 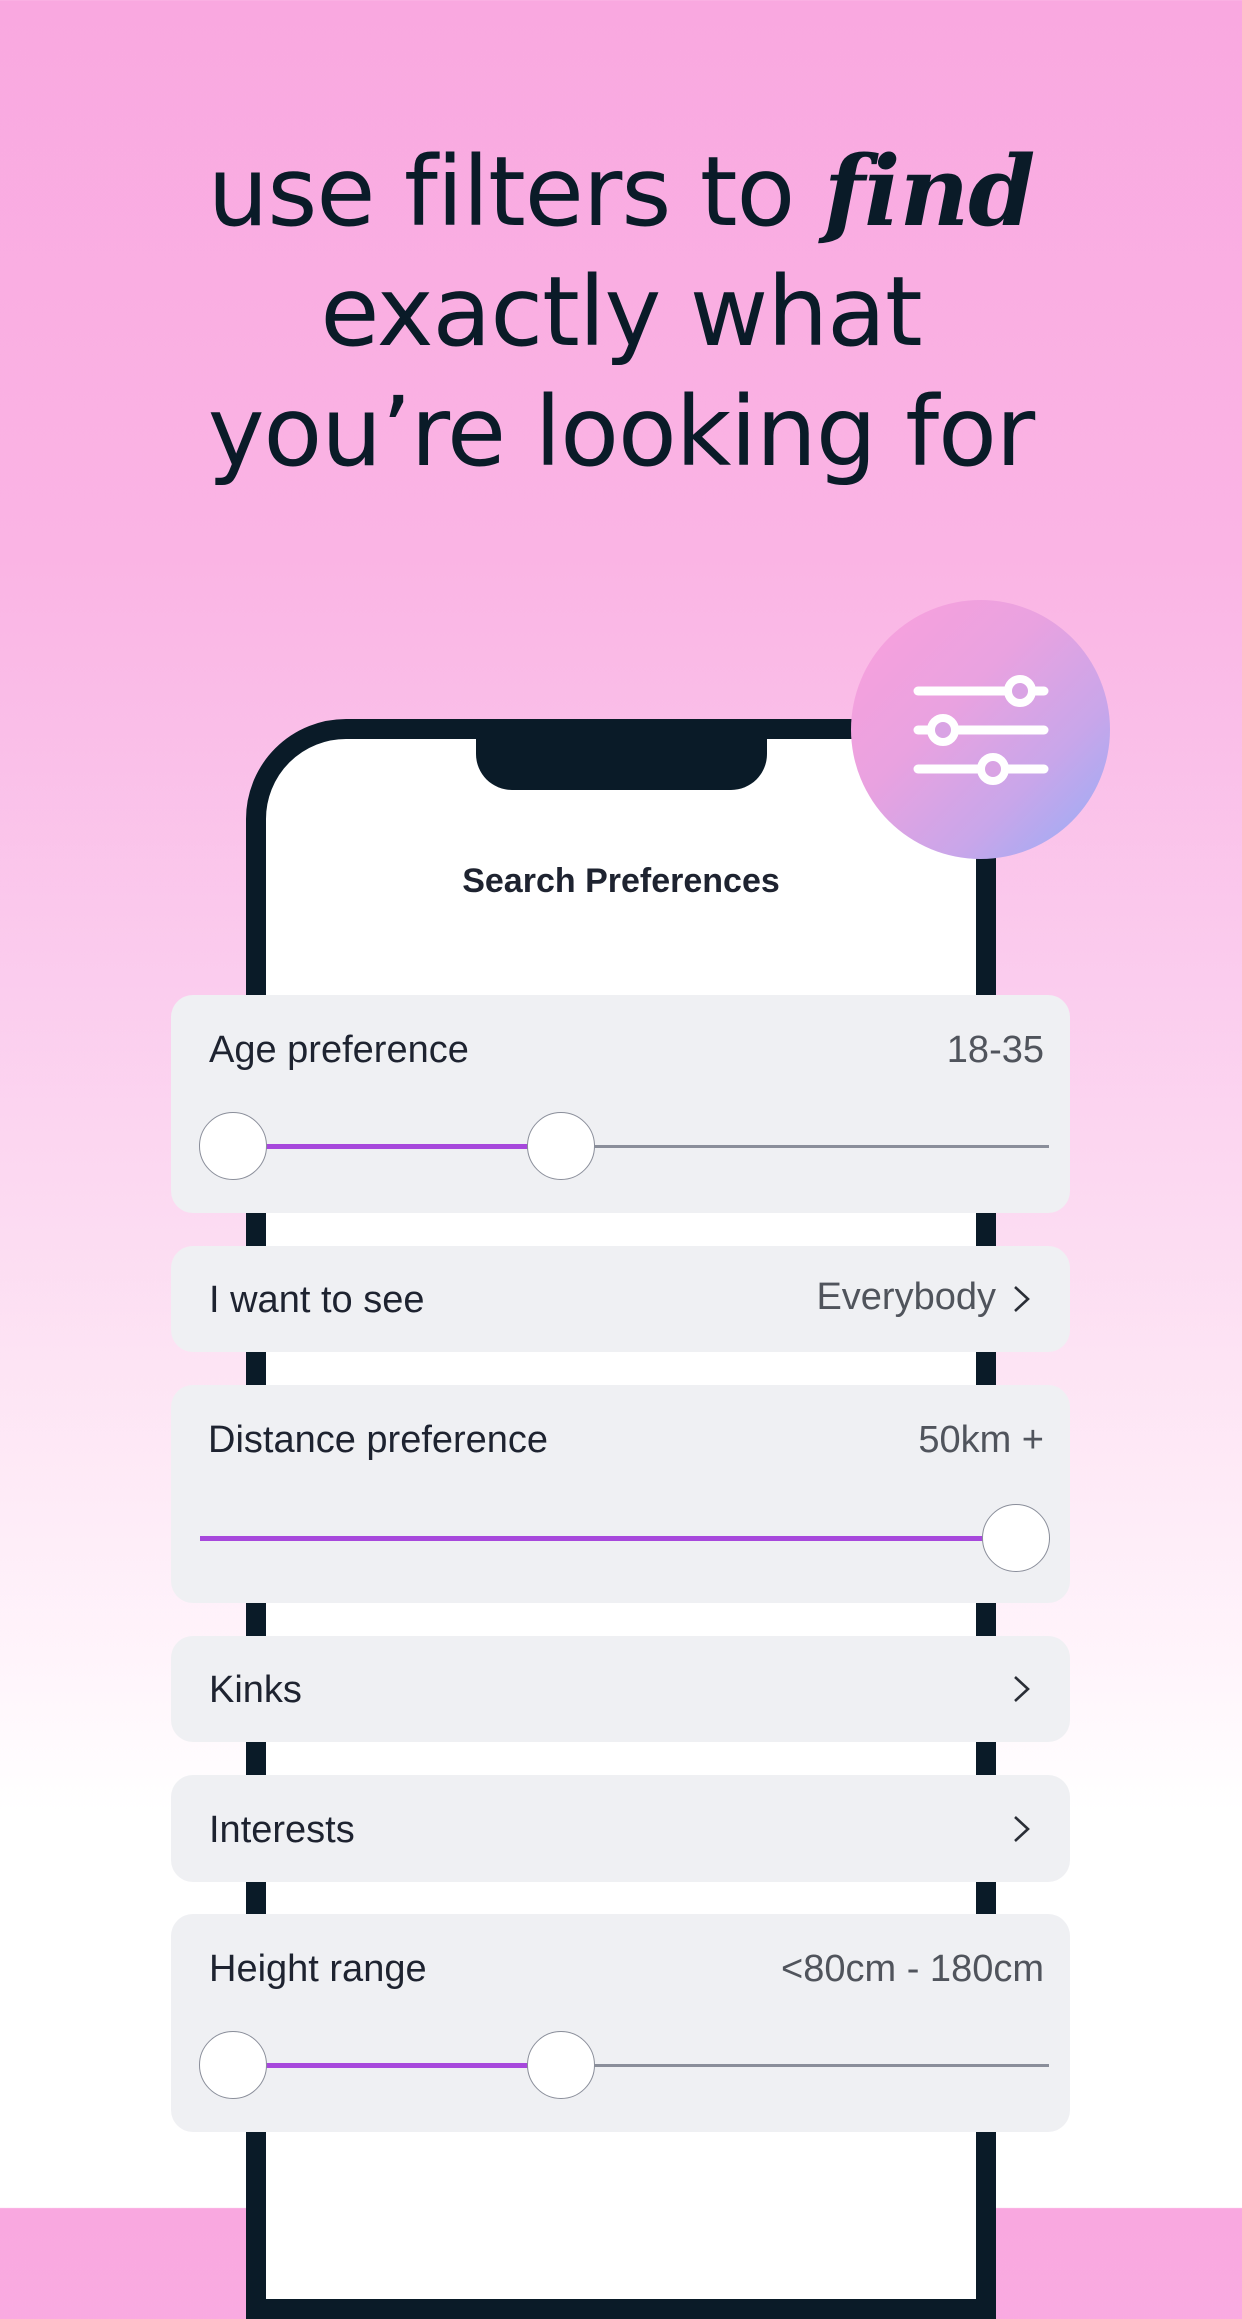 I want to click on slider-thumb, so click(x=1016, y=1538).